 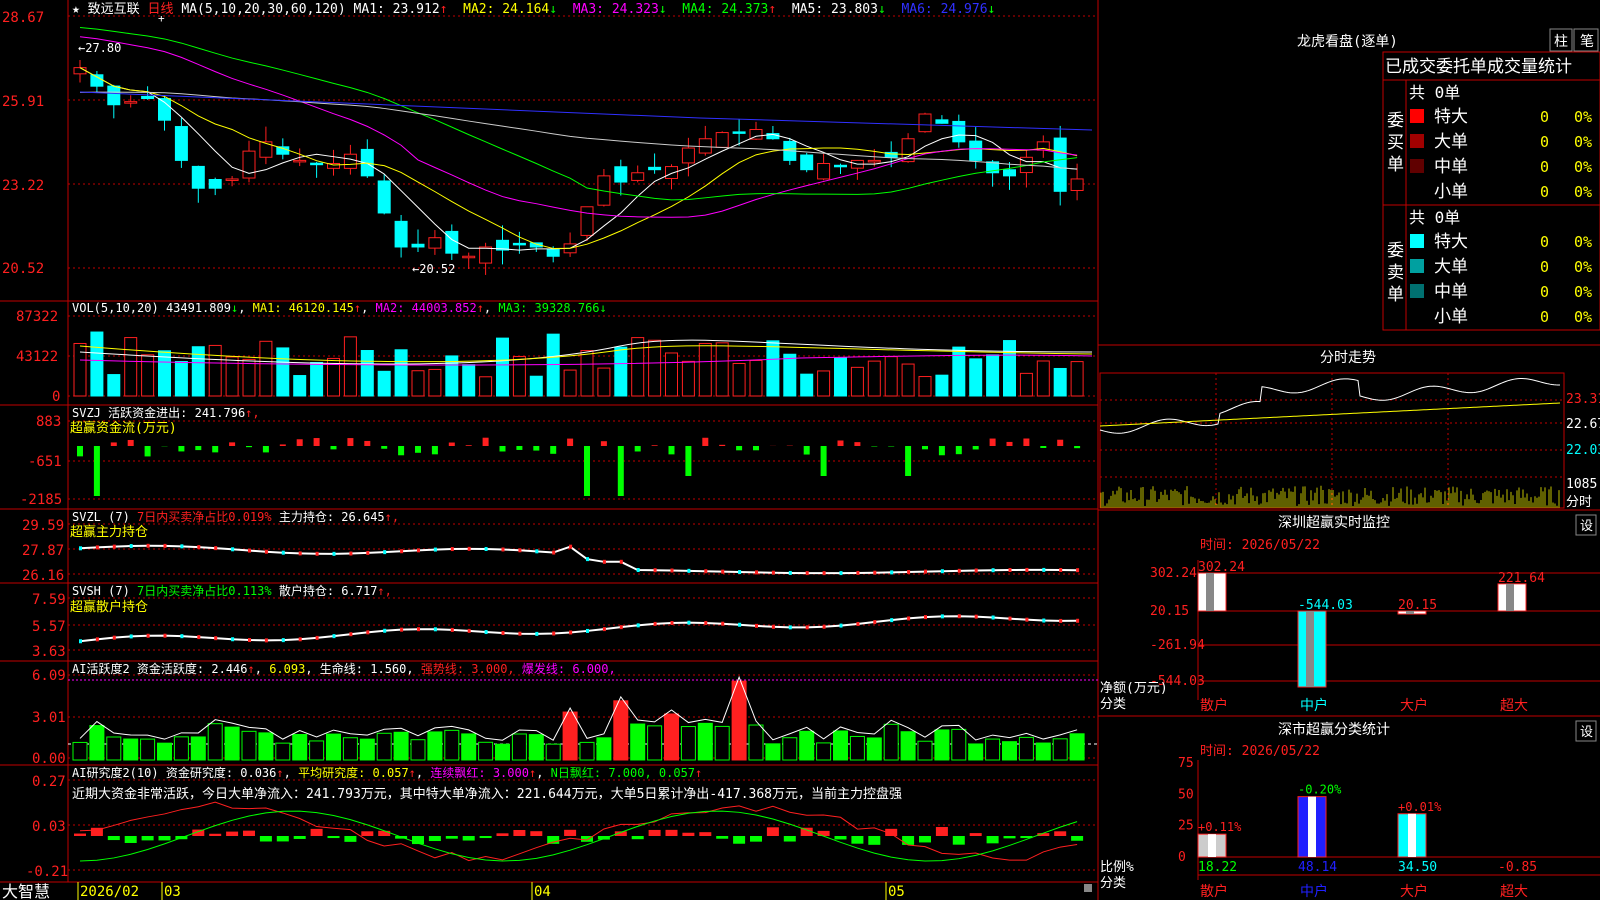 I want to click on settings-label: 设, so click(x=1586, y=732).